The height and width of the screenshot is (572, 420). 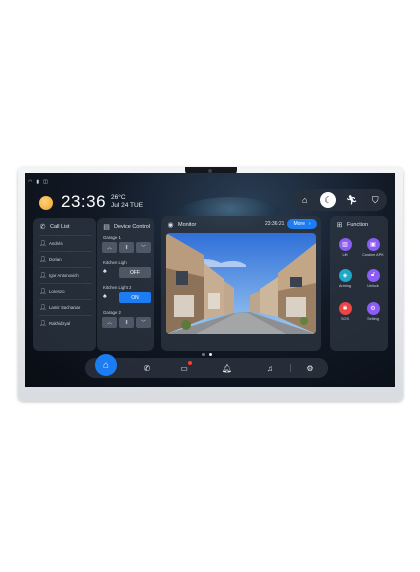 I want to click on temperature: 26°C, so click(x=118, y=197).